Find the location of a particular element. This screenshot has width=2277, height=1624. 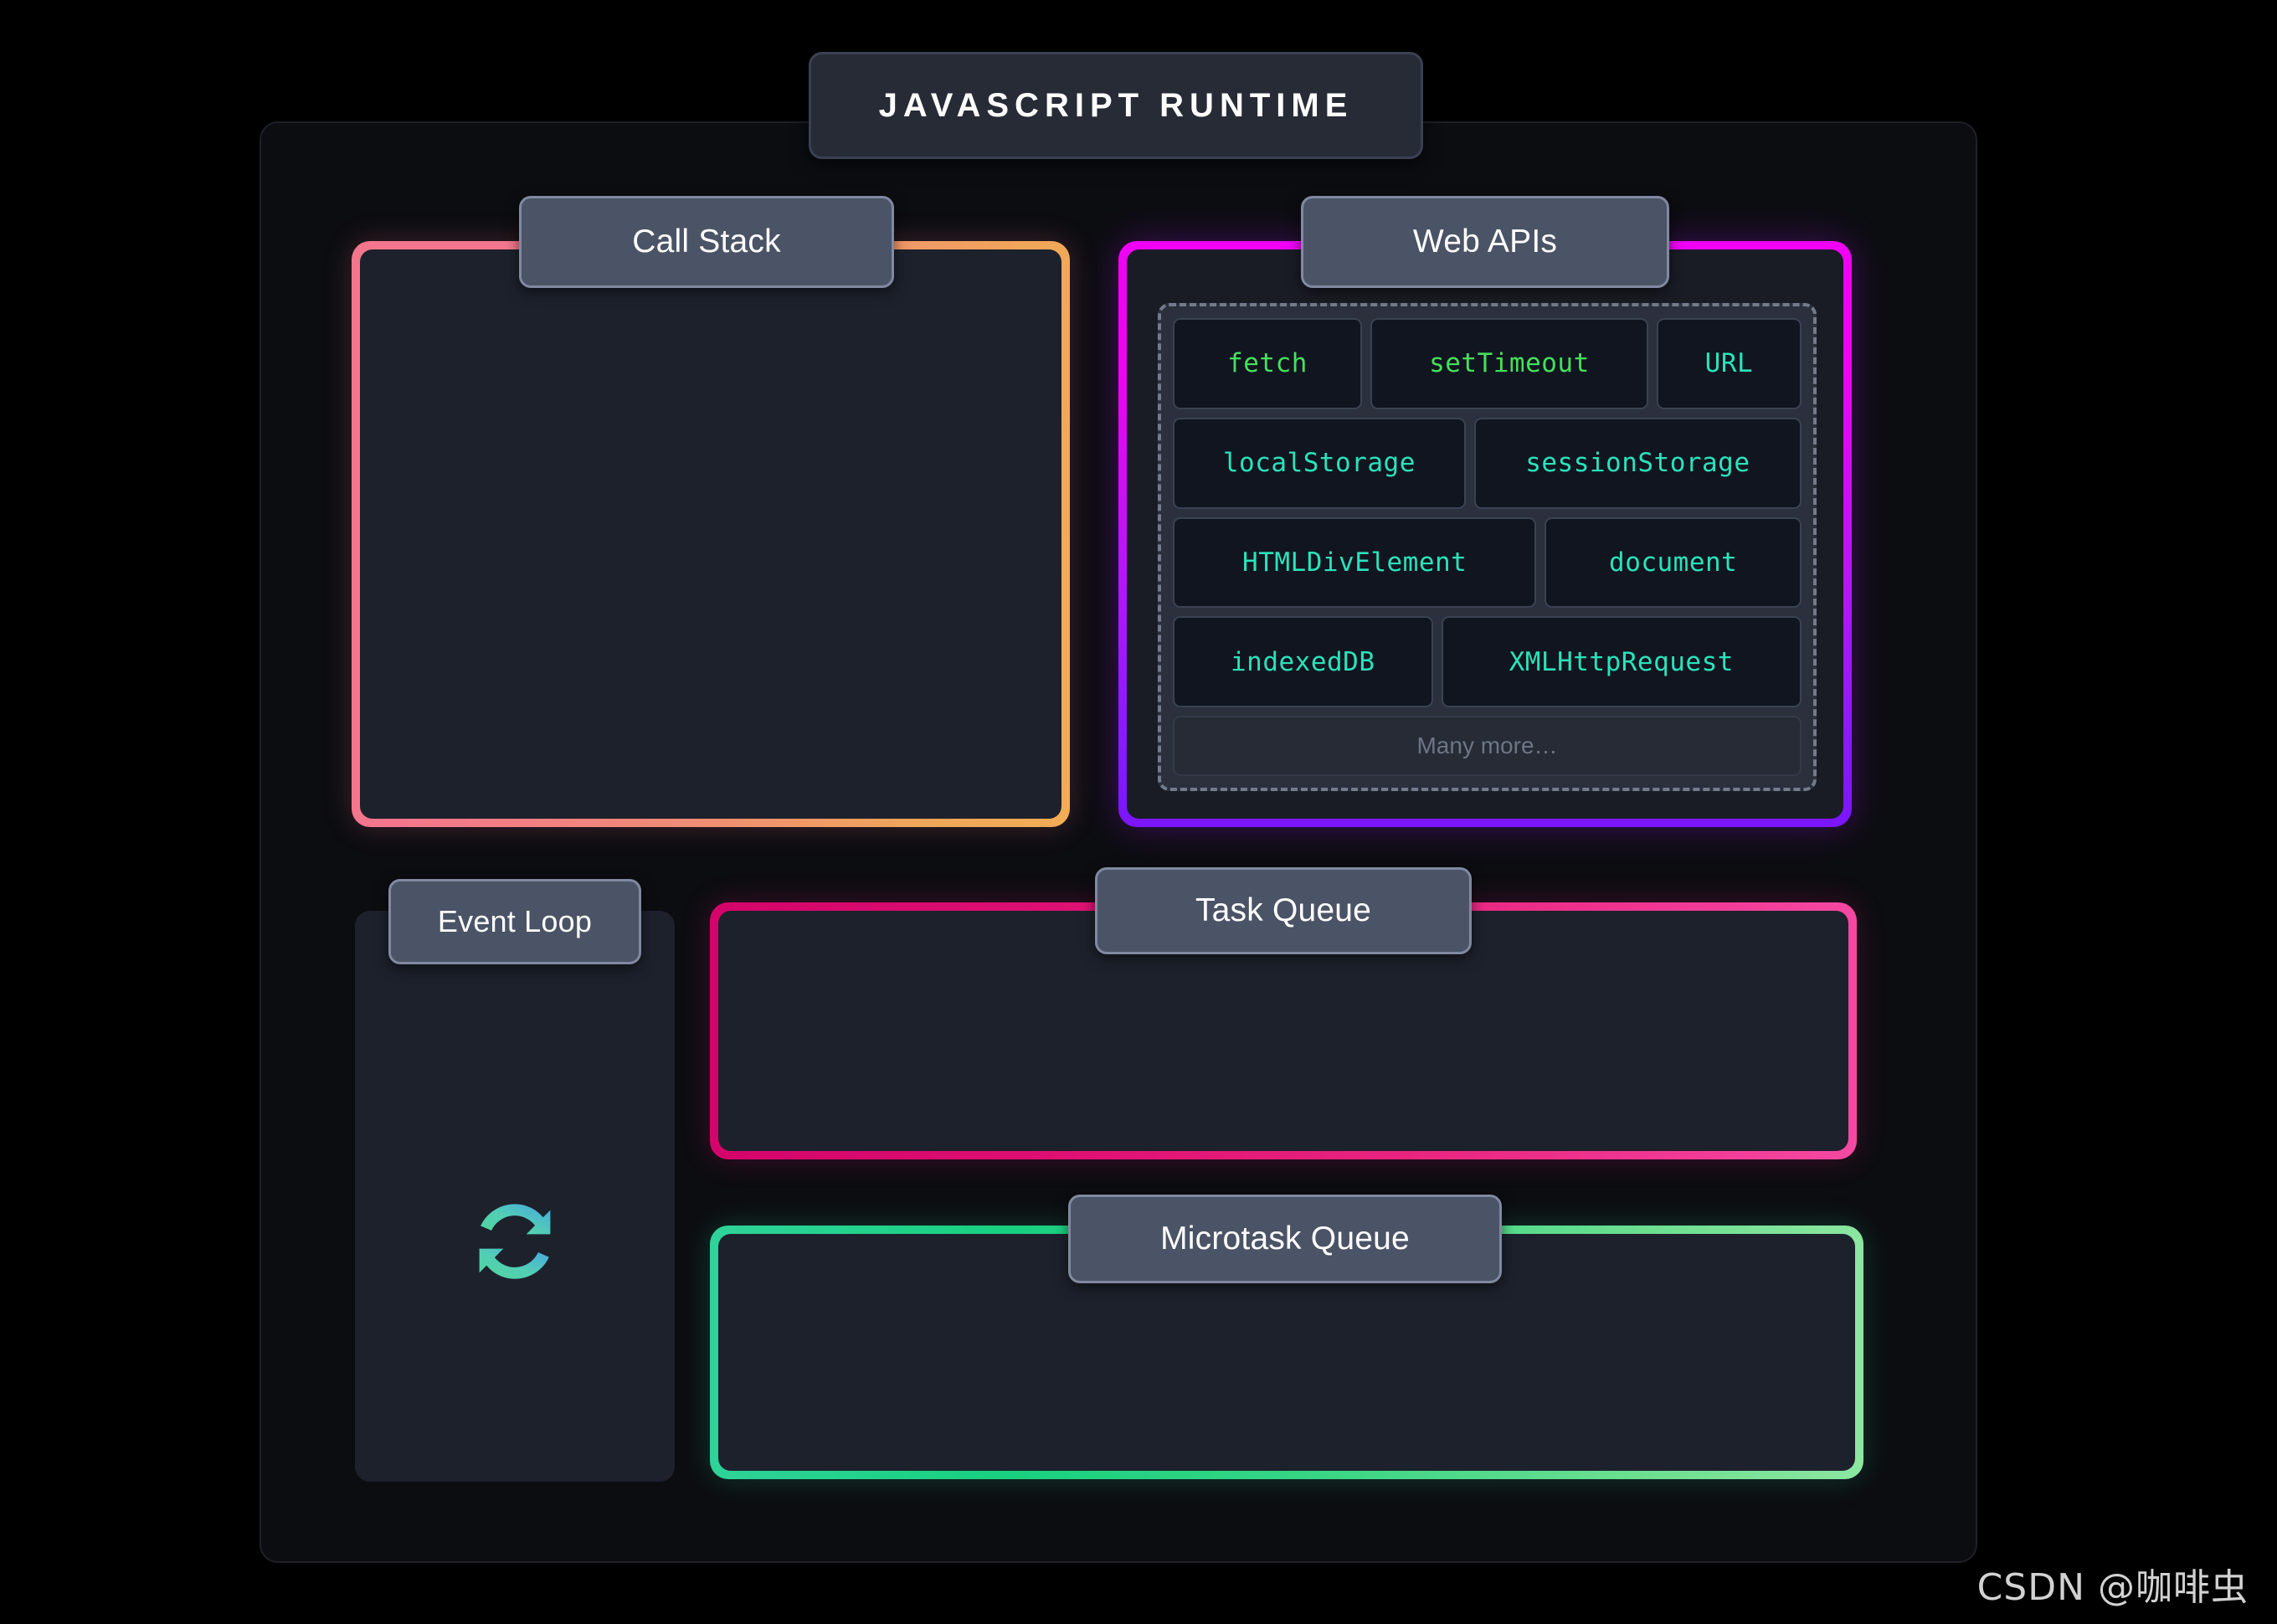

event-loop-panel is located at coordinates (515, 1196).